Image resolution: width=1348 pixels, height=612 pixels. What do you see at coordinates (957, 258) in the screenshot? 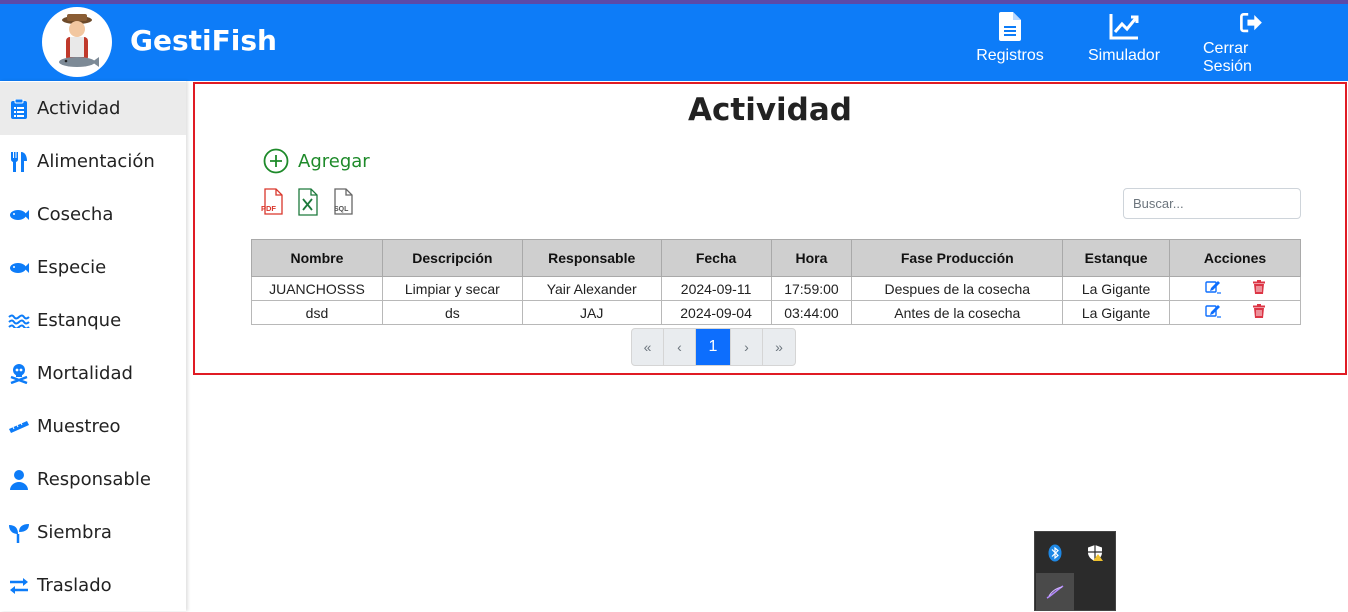
I see `column-header: Fase Producción` at bounding box center [957, 258].